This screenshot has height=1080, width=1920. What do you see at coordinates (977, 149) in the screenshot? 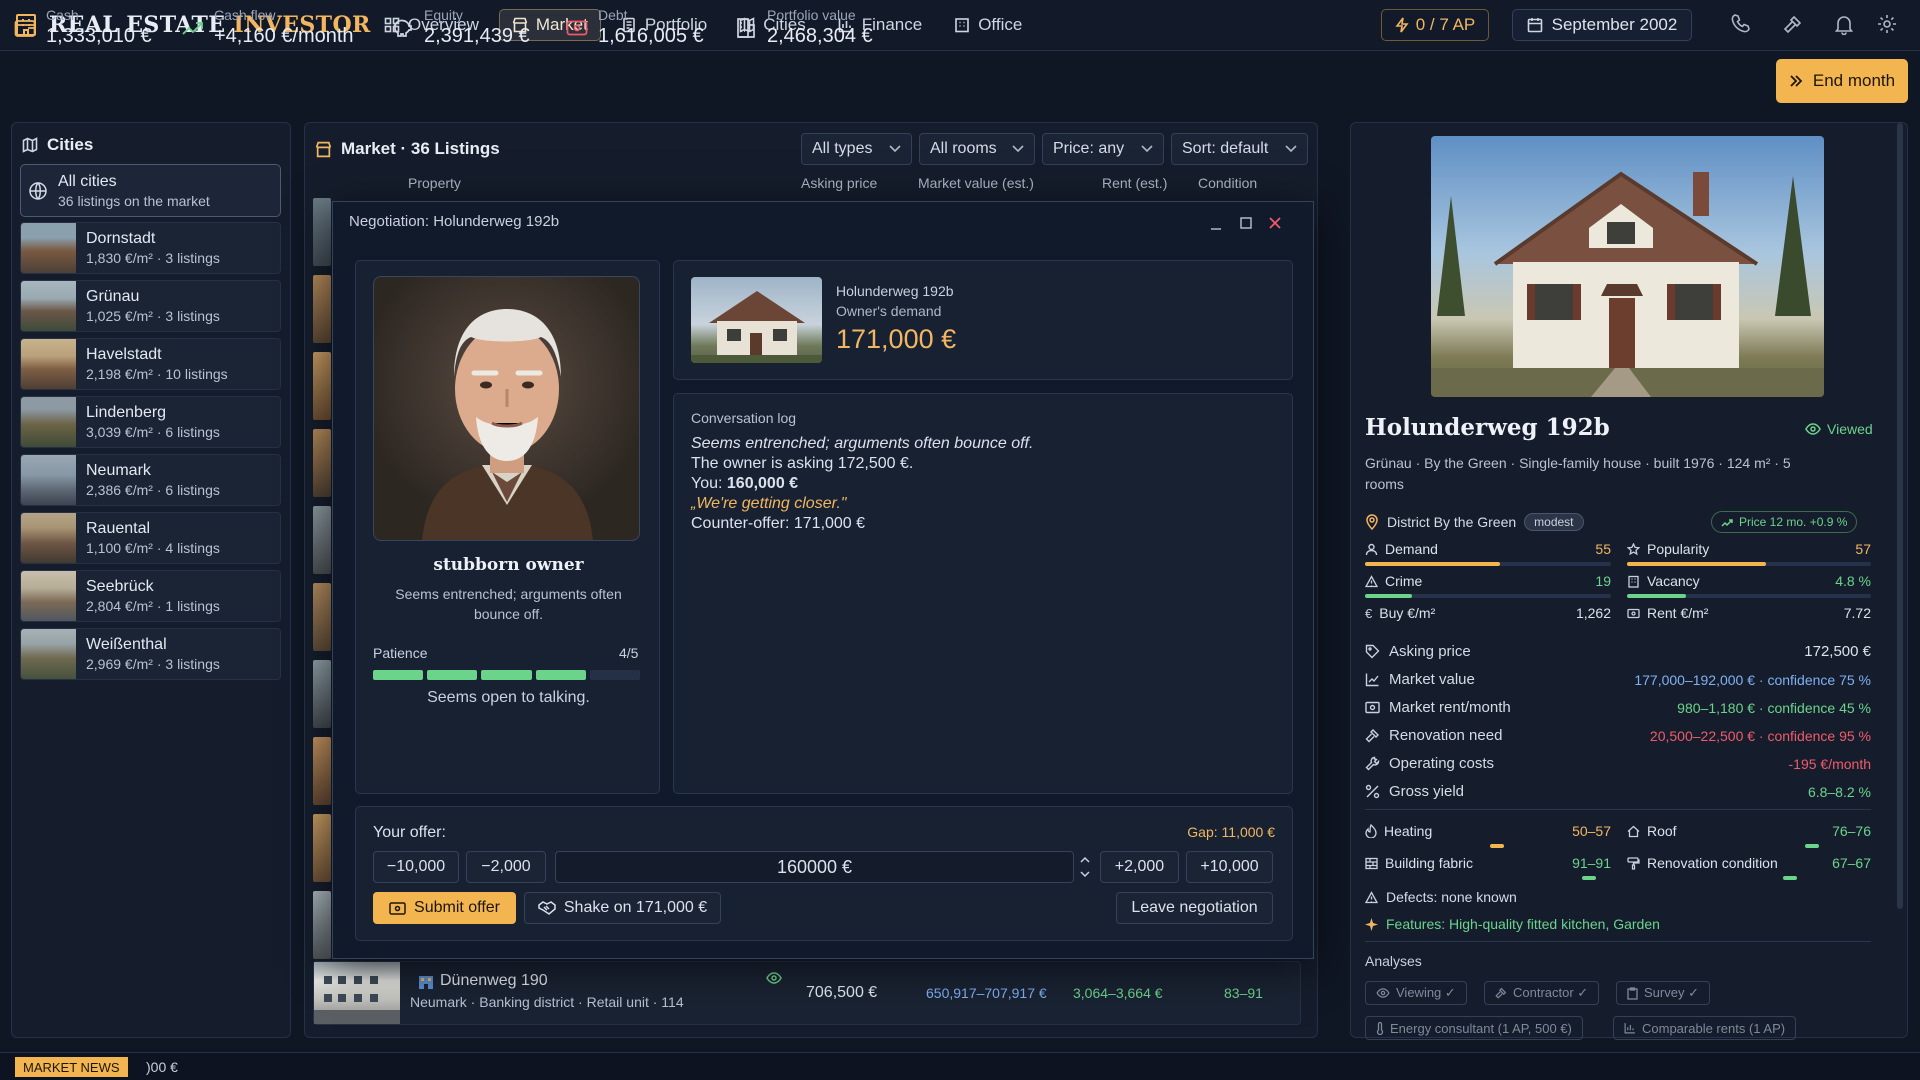
I see `filter-rooms-select: All rooms` at bounding box center [977, 149].